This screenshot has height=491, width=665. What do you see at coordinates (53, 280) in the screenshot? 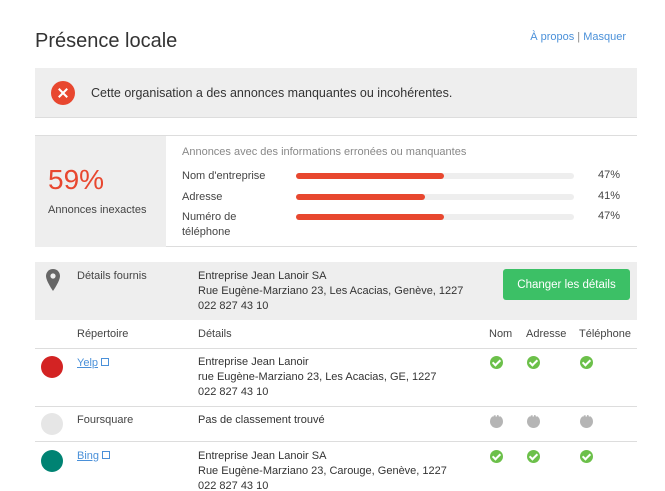
I see `location-pin-icon` at bounding box center [53, 280].